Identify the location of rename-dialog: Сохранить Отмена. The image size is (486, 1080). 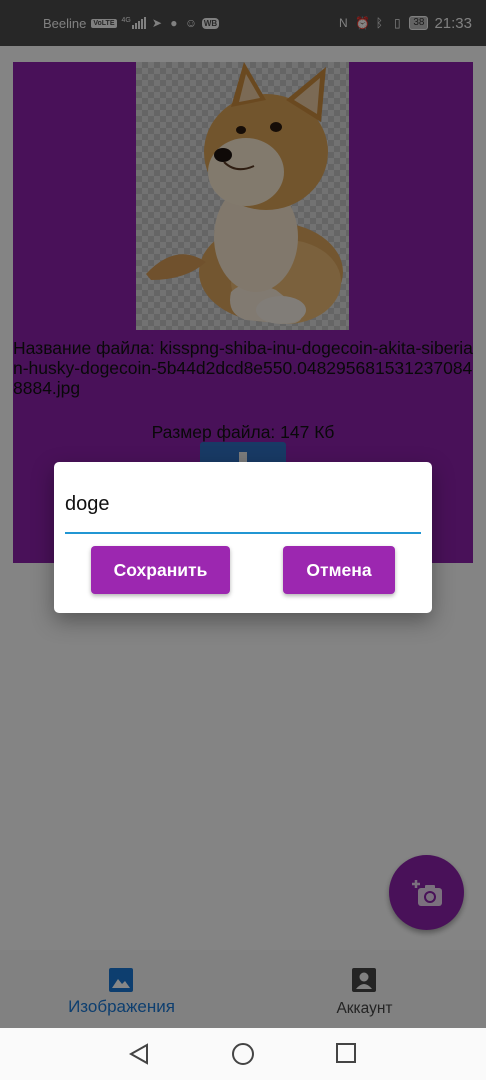
(243, 537).